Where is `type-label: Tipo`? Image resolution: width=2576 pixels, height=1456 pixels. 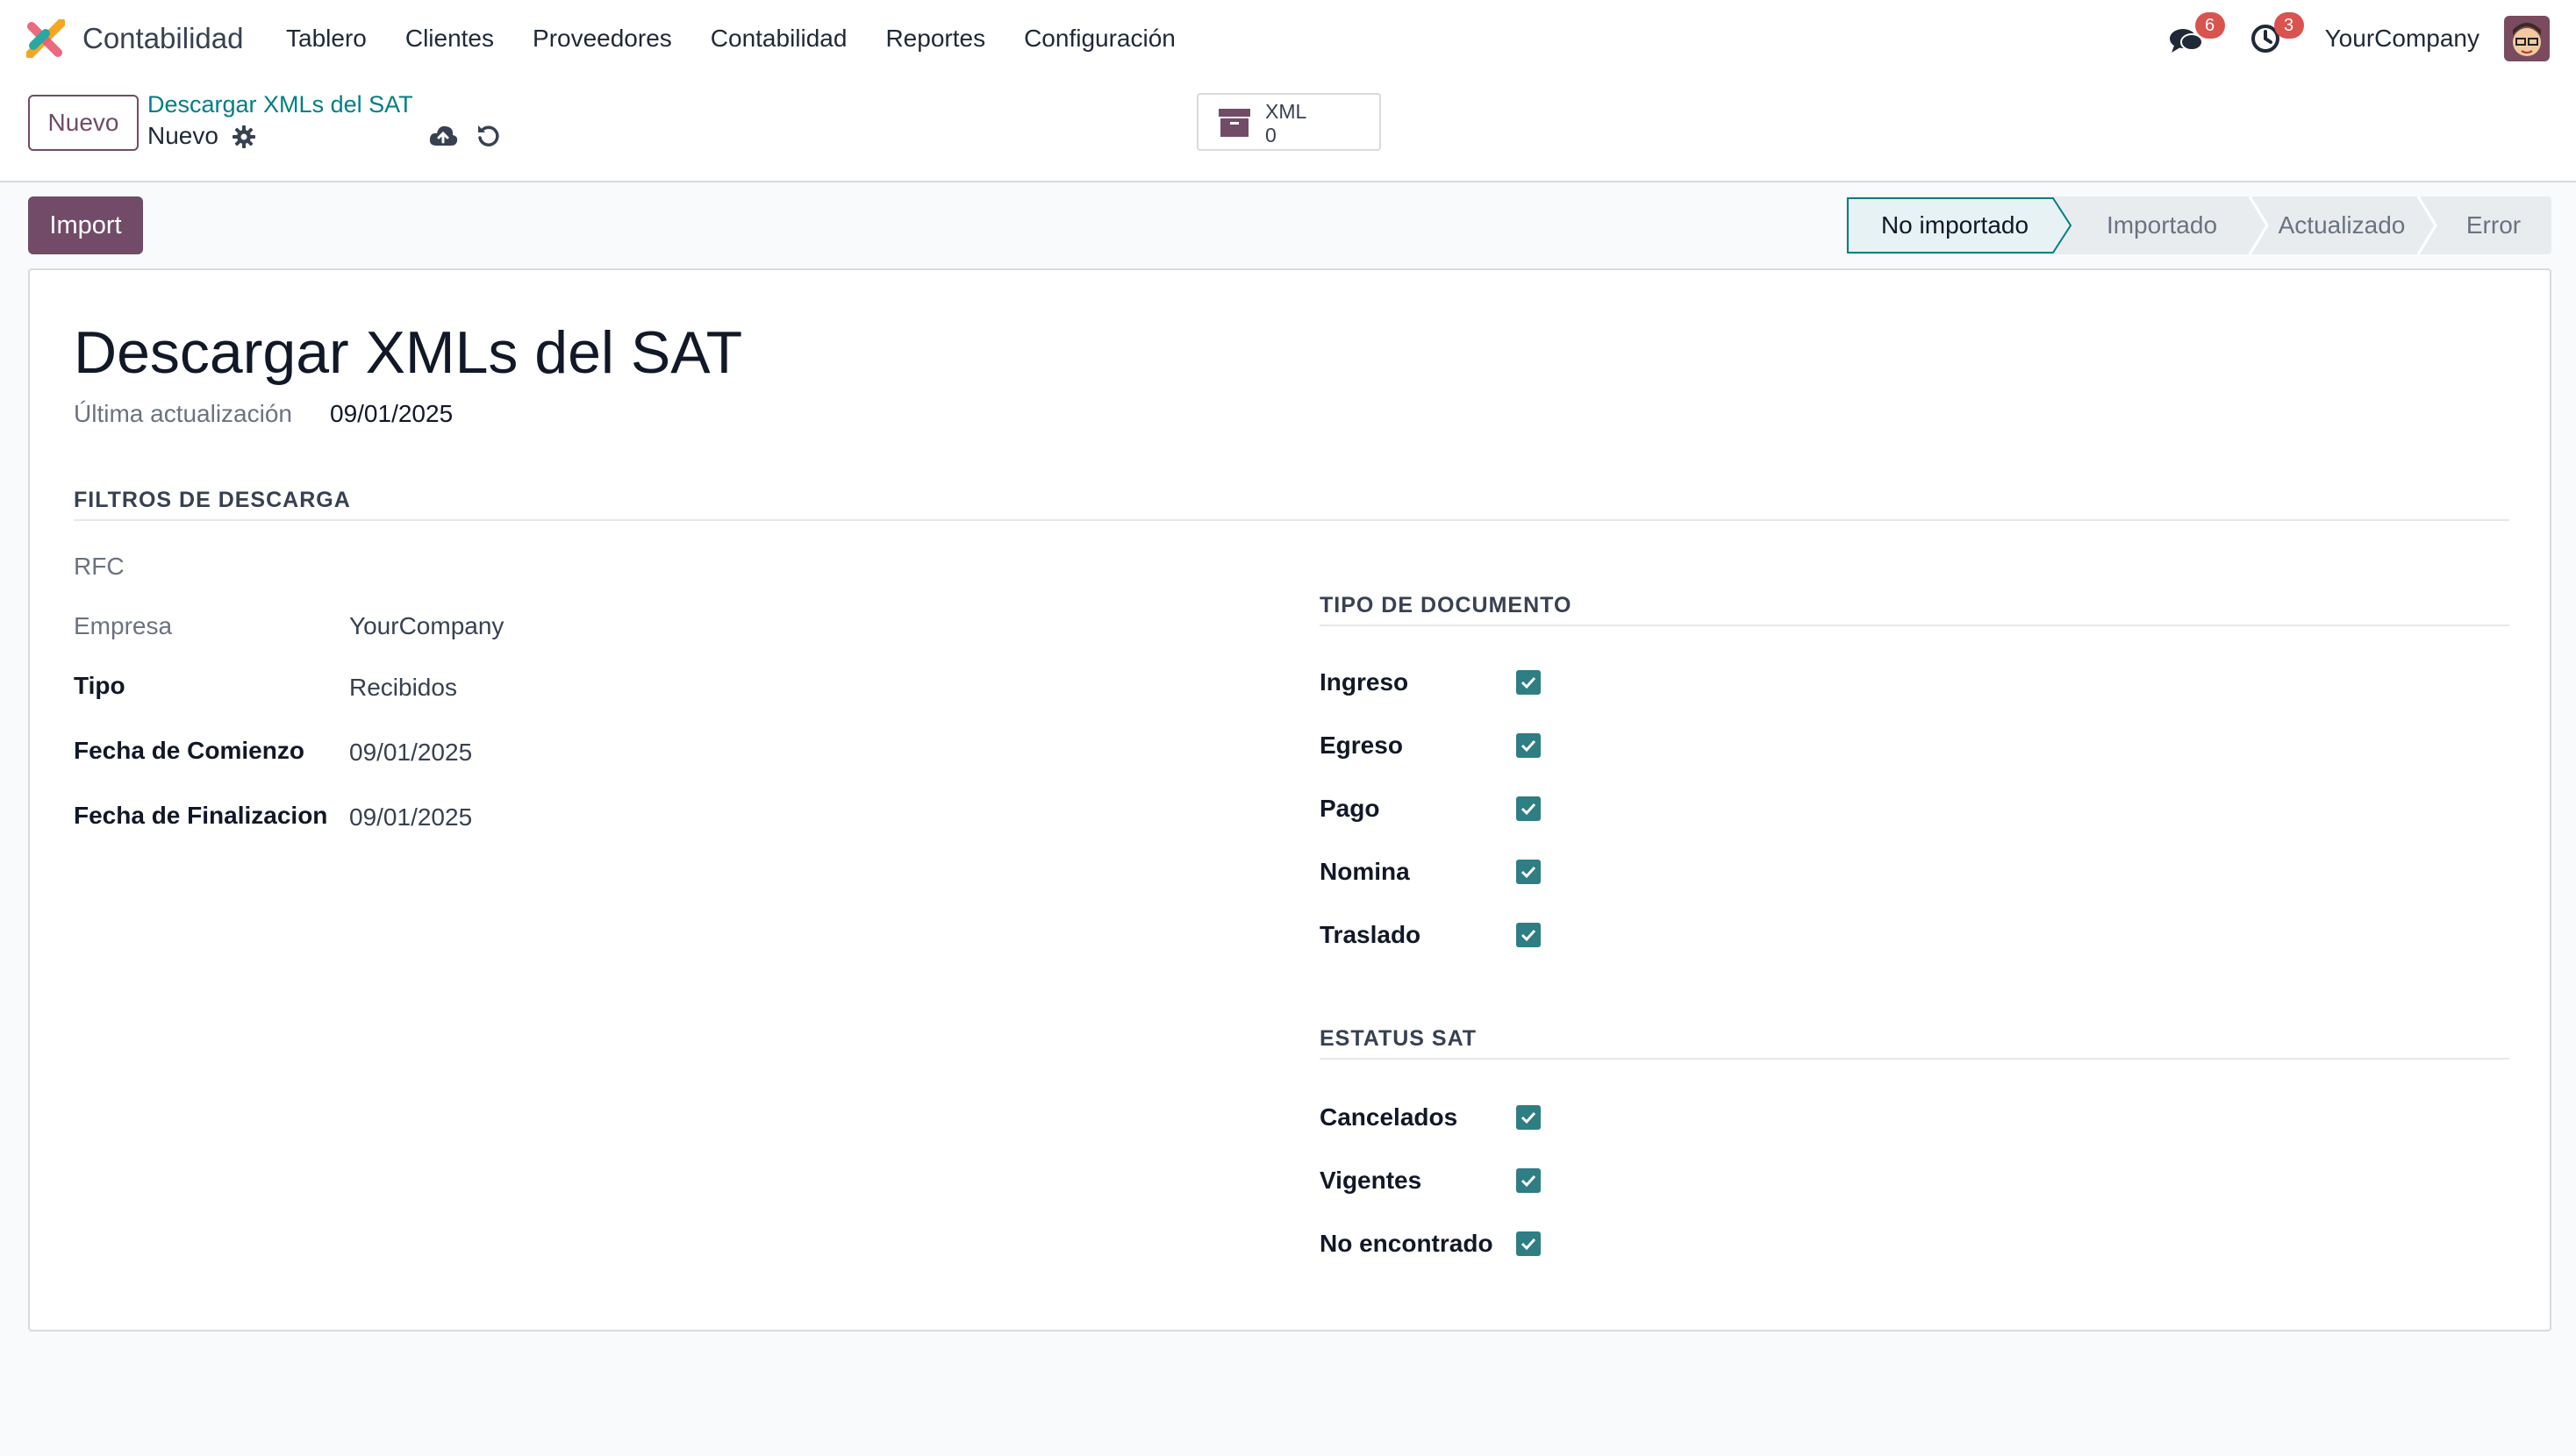 type-label: Tipo is located at coordinates (99, 685).